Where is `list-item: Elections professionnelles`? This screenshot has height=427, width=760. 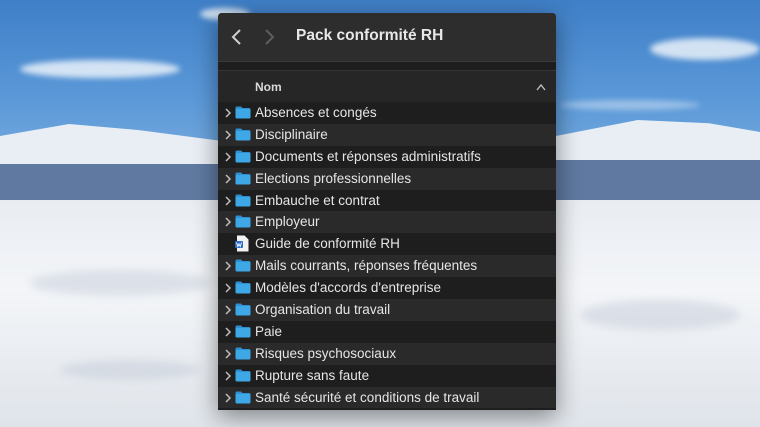 list-item: Elections professionnelles is located at coordinates (387, 178).